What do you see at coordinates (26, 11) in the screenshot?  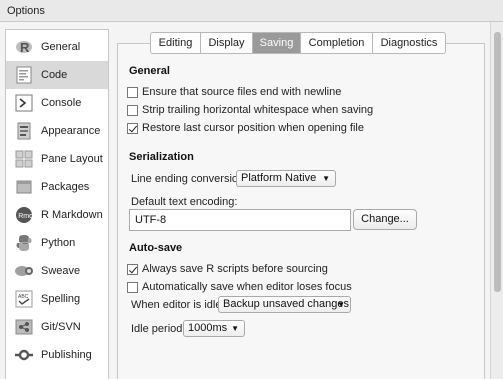 I see `window-title: Options` at bounding box center [26, 11].